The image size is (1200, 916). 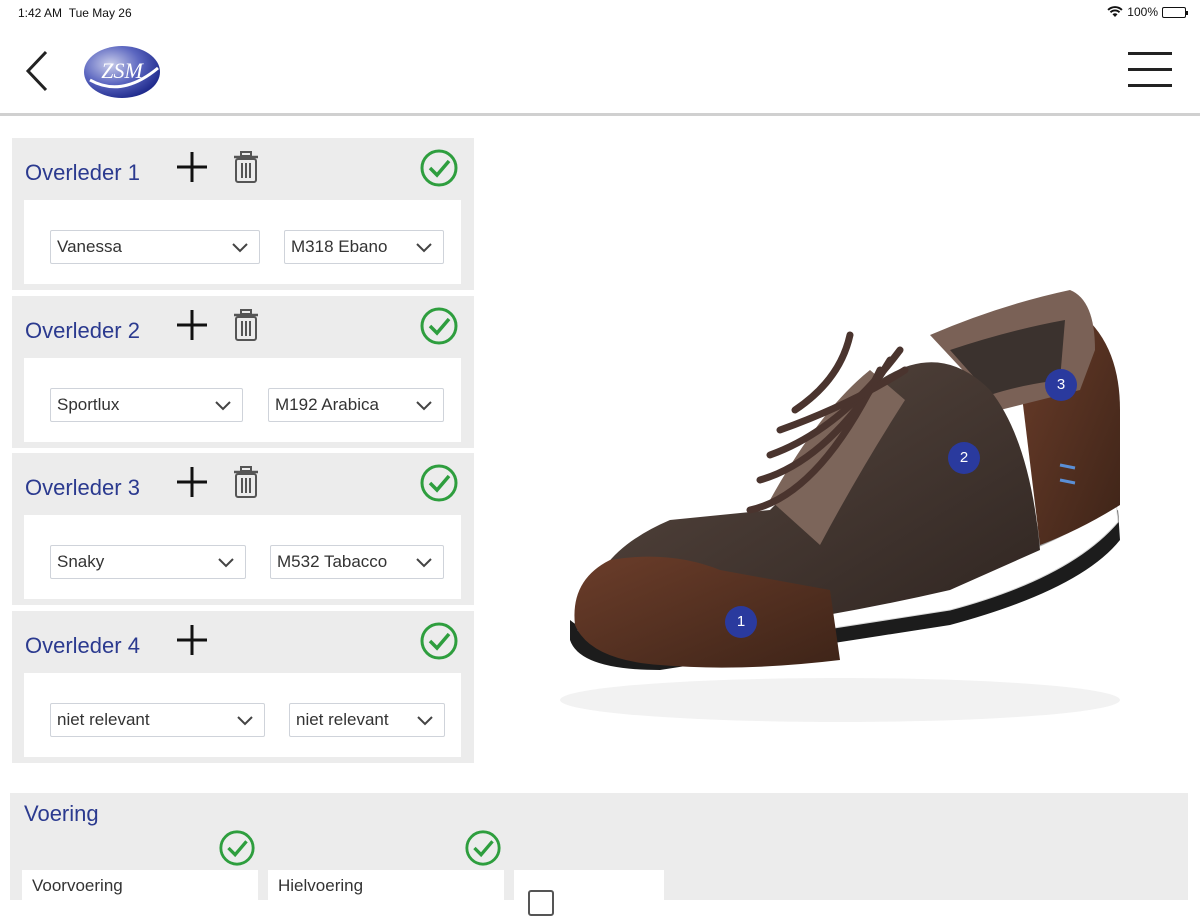 I want to click on panel-title: Overleder 1, so click(x=82, y=172).